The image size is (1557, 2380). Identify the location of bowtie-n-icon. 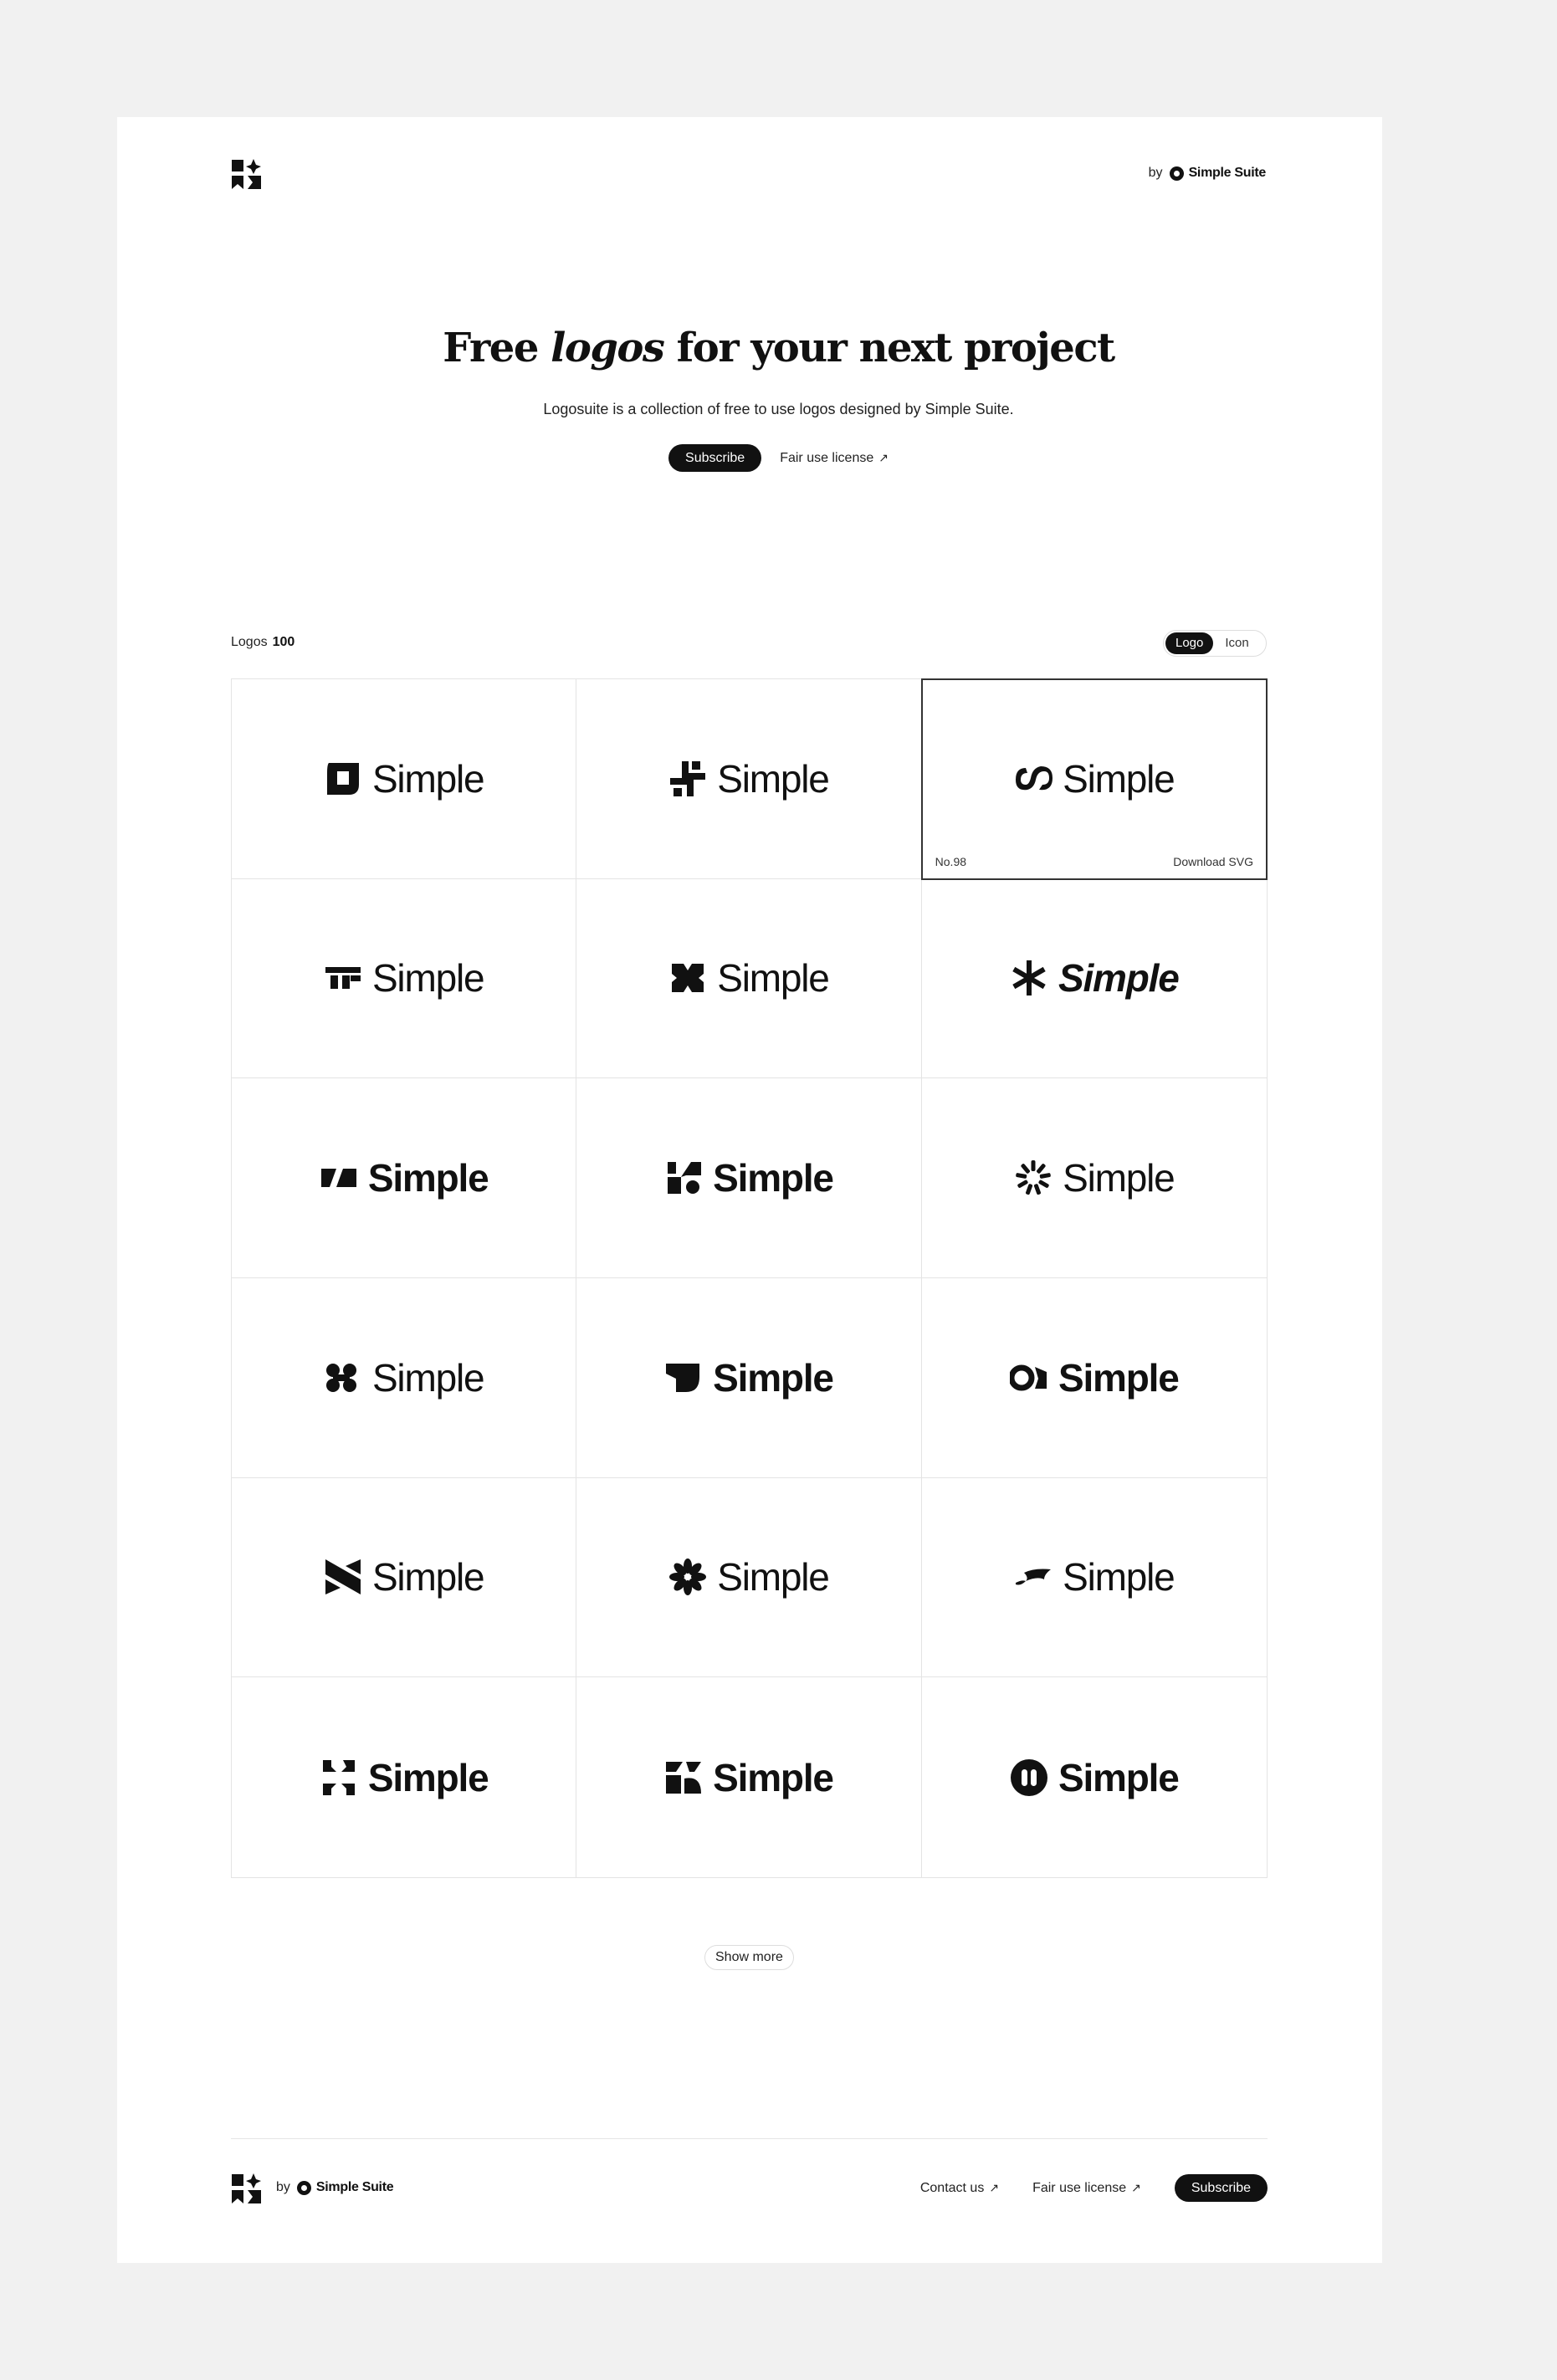
(343, 1577).